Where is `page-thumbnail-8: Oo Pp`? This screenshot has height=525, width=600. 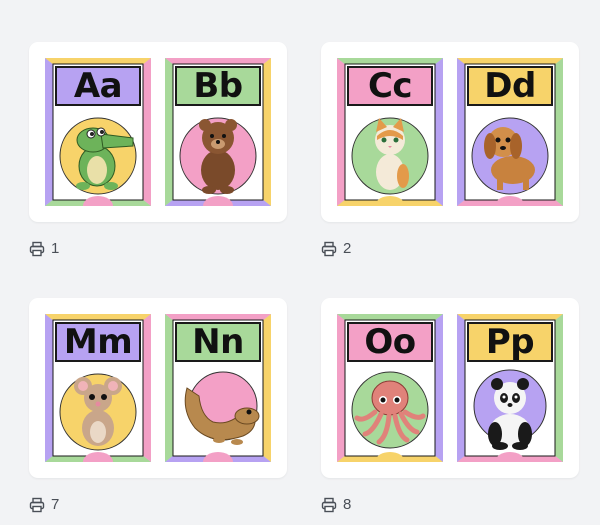
page-thumbnail-8: Oo Pp is located at coordinates (450, 388).